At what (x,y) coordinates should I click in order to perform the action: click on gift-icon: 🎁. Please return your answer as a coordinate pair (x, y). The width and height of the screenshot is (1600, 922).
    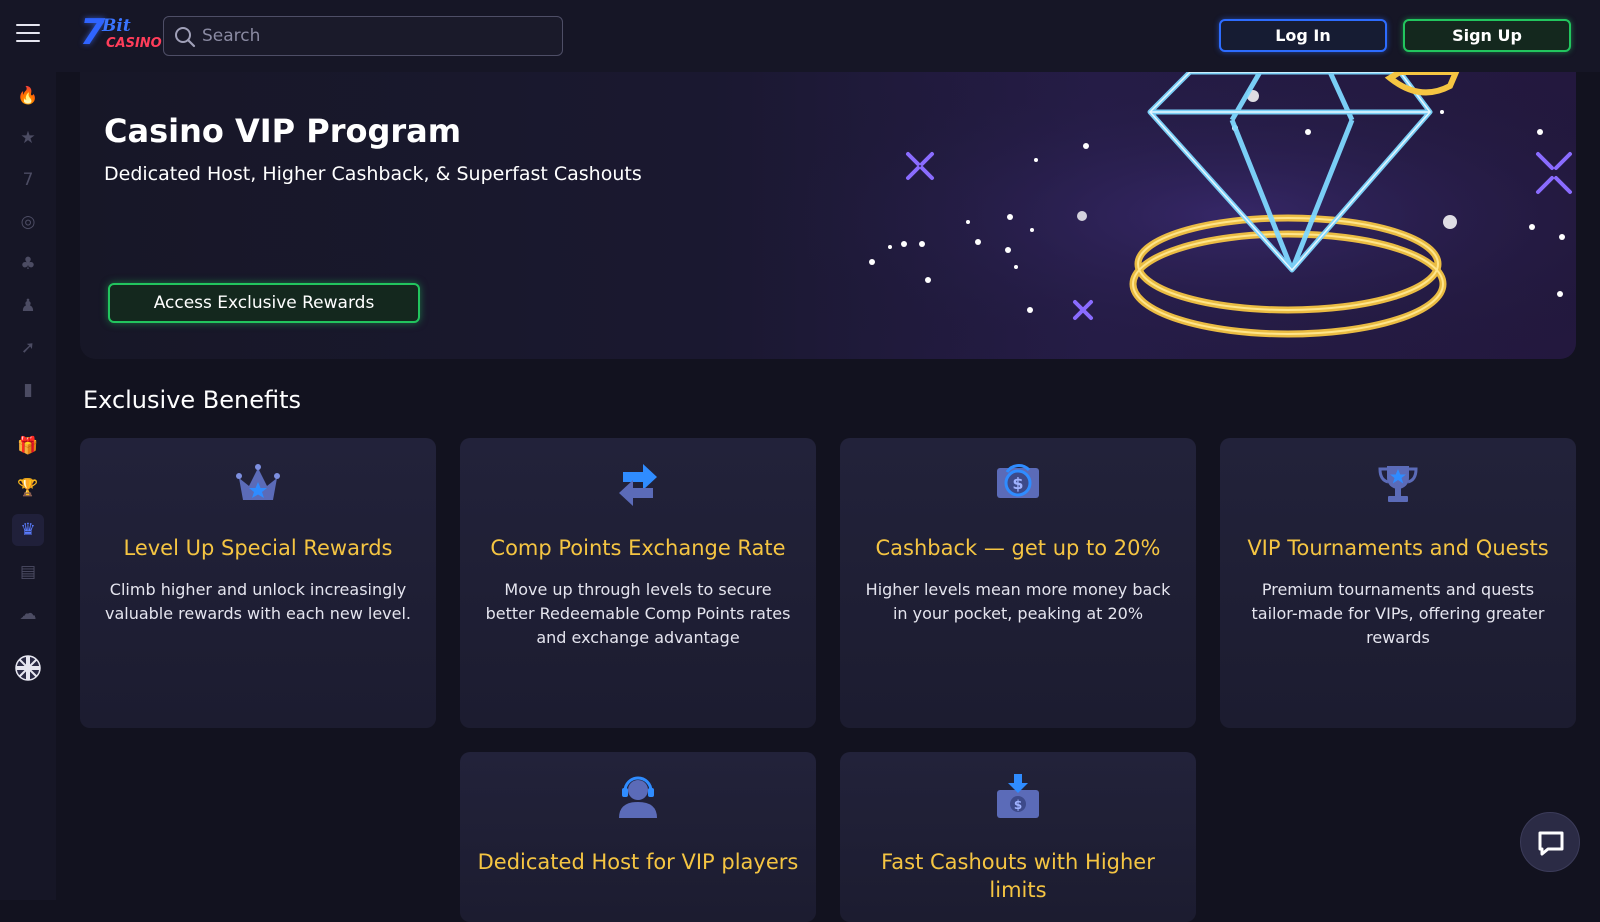
    Looking at the image, I should click on (28, 446).